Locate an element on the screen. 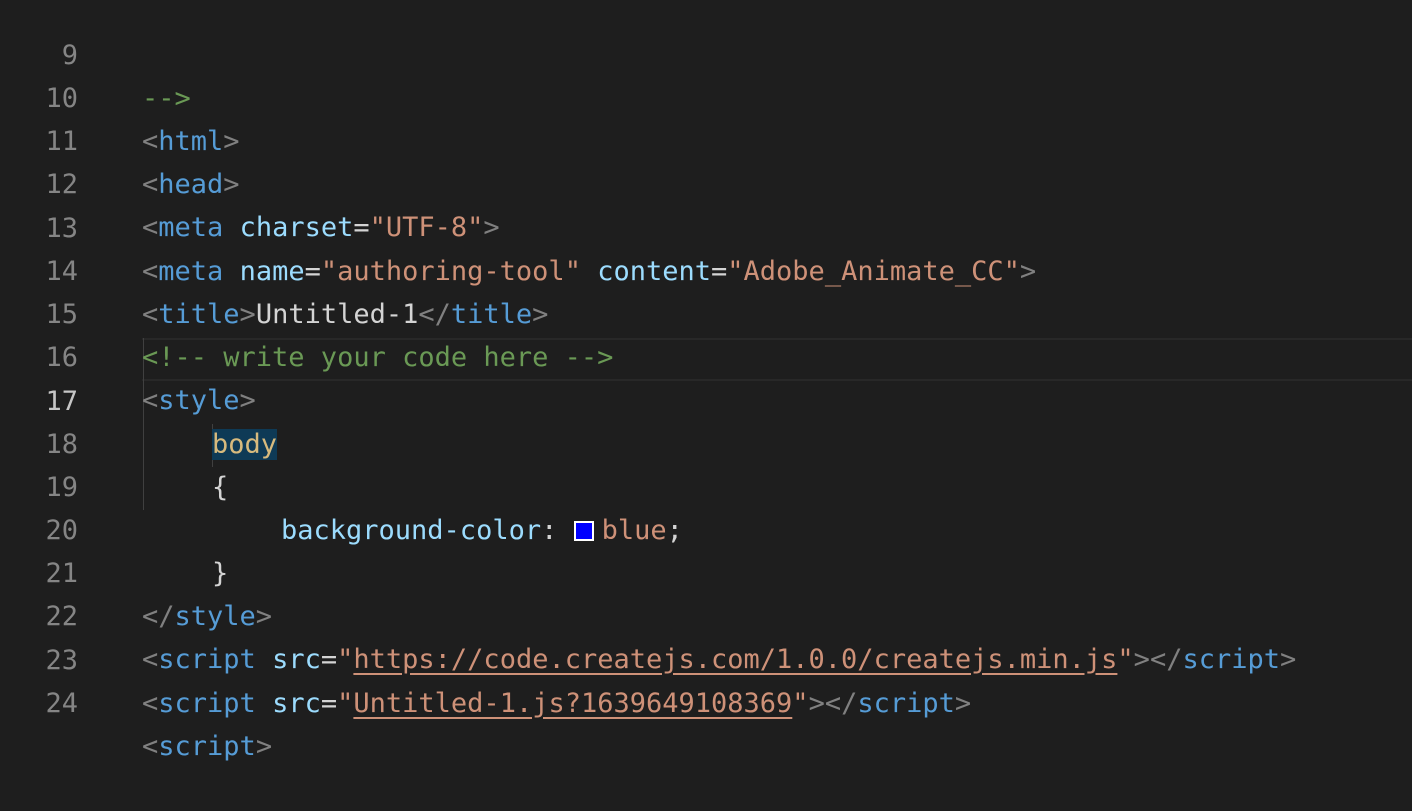  attribute-name: src is located at coordinates (296, 703).